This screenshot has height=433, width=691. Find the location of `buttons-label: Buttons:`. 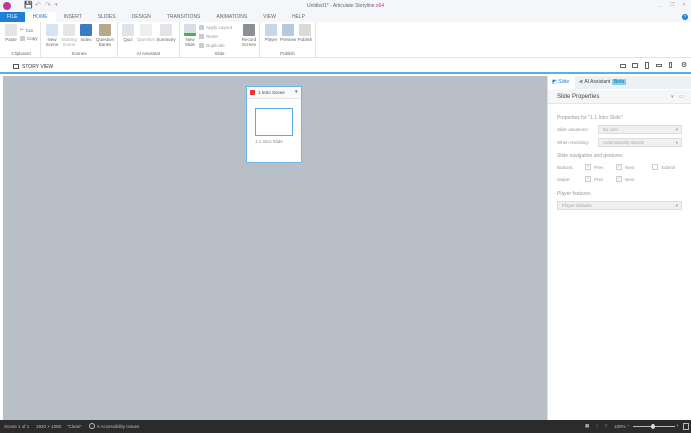

buttons-label: Buttons: is located at coordinates (565, 167).